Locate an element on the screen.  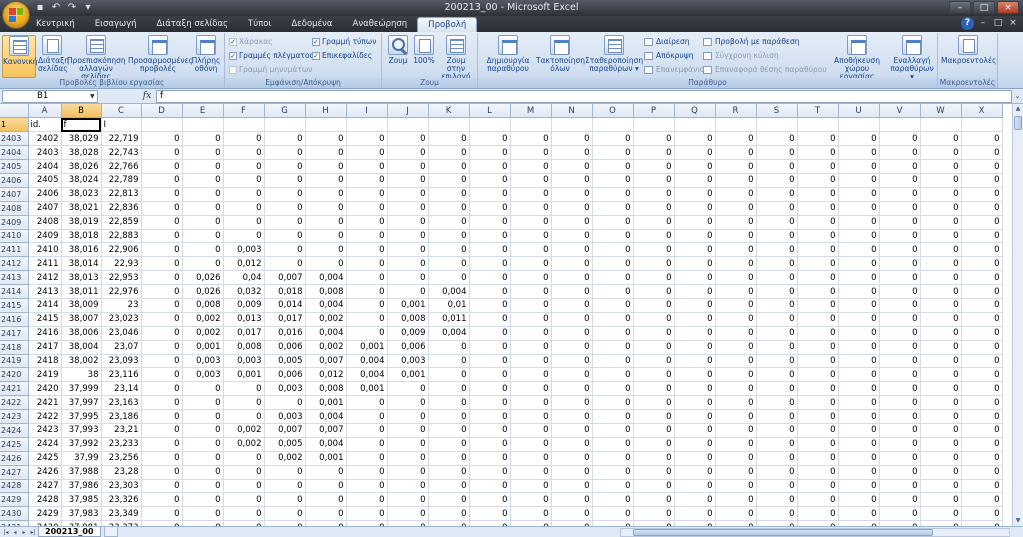
cell: 22,953 is located at coordinates (121, 278).